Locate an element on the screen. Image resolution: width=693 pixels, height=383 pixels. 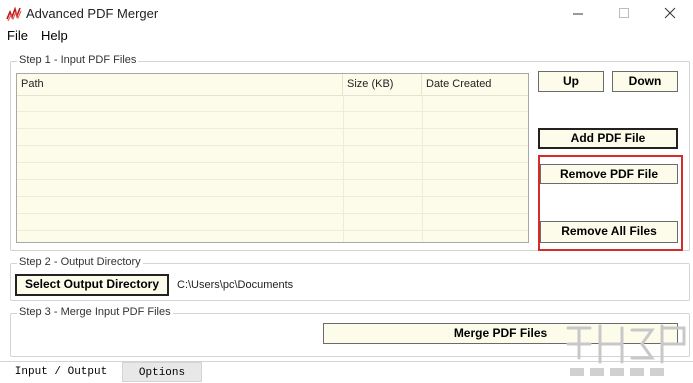
up-button: Up is located at coordinates (571, 81).